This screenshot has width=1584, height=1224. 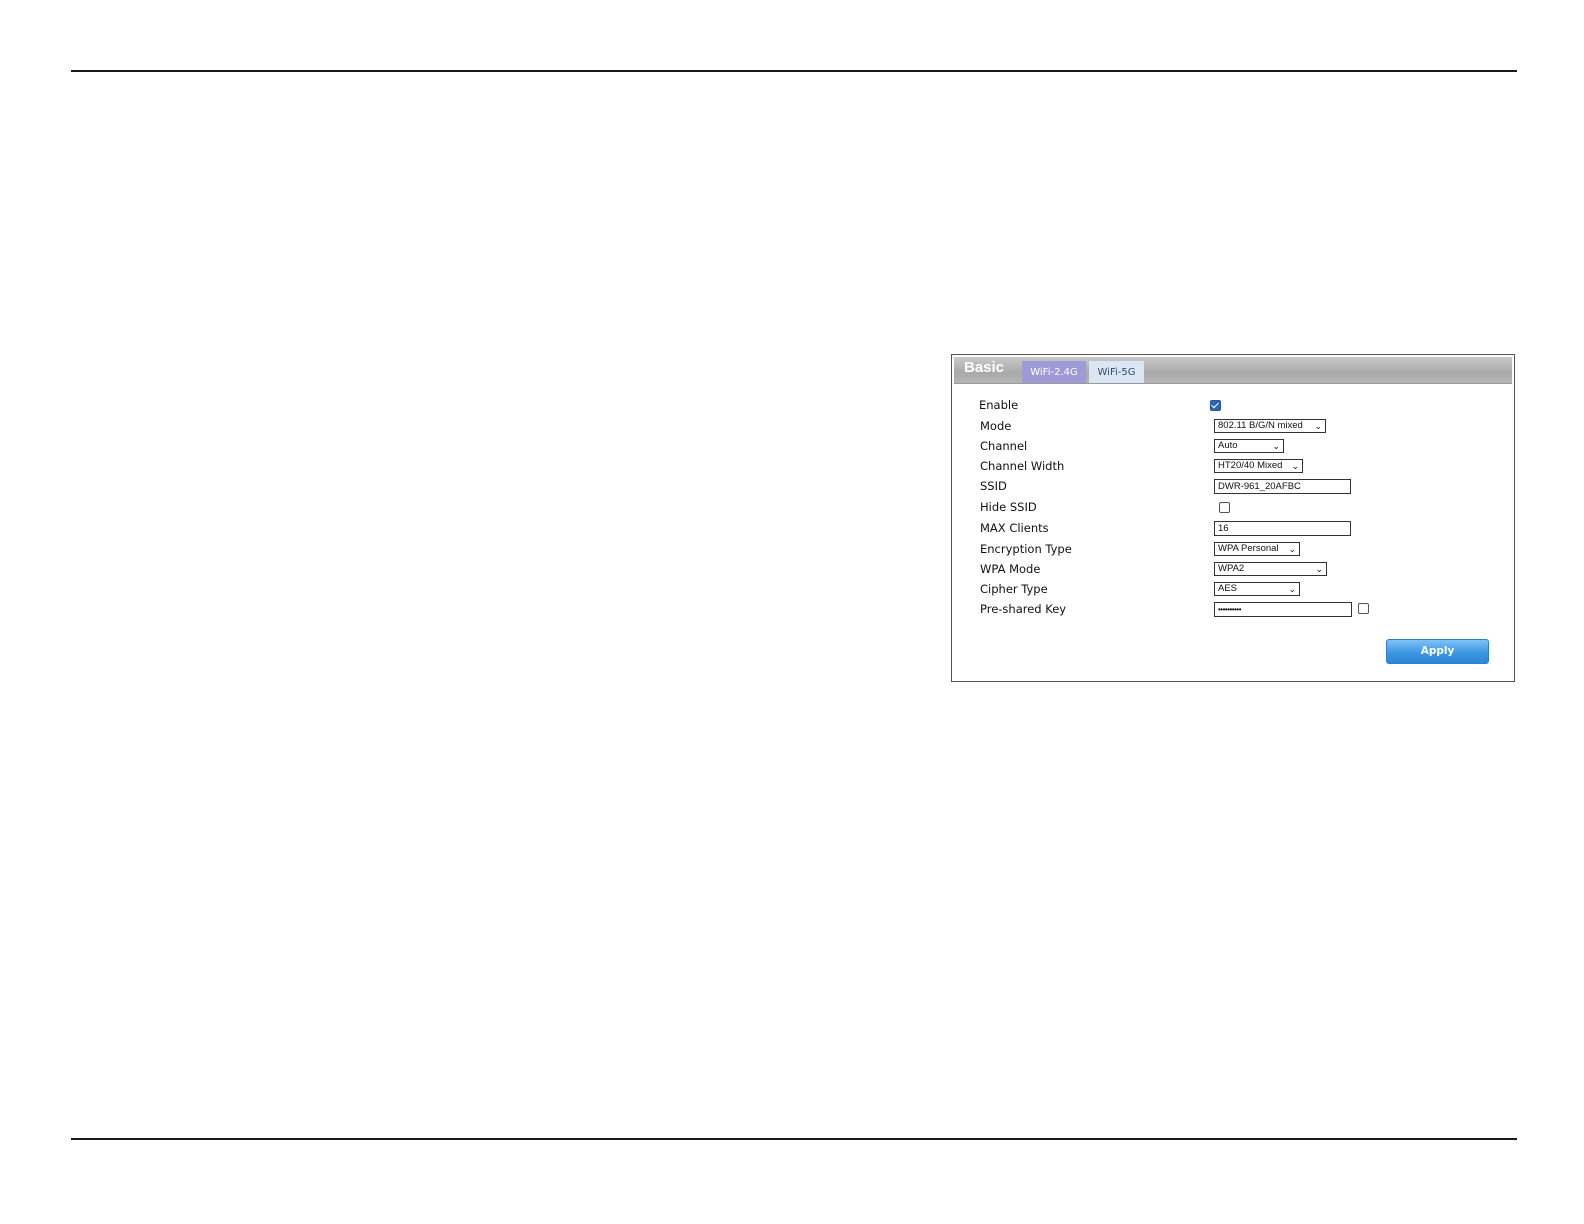 I want to click on cipher-type-select-value: AES, so click(x=1228, y=588).